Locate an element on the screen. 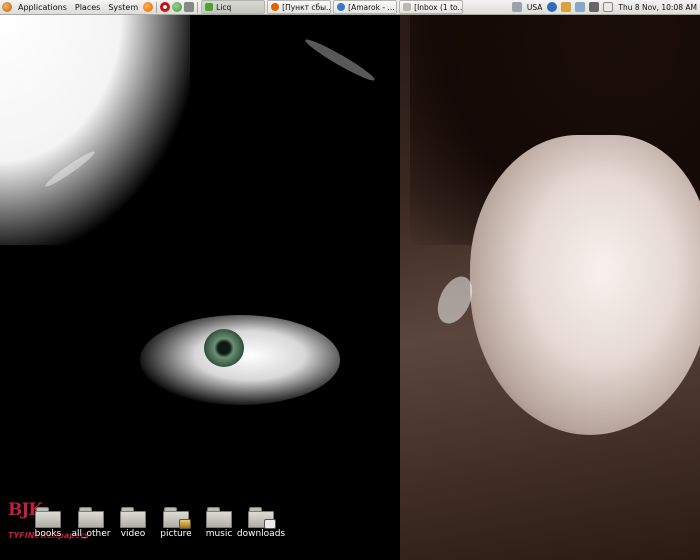 This screenshot has width=700, height=560. menu-system: System is located at coordinates (123, 7).